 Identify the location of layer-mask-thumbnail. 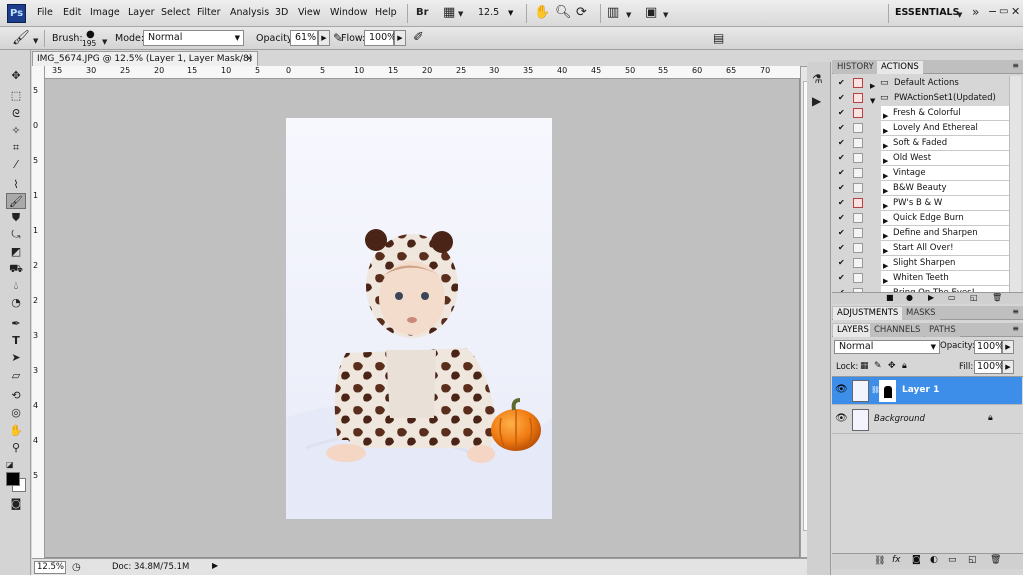
(887, 391).